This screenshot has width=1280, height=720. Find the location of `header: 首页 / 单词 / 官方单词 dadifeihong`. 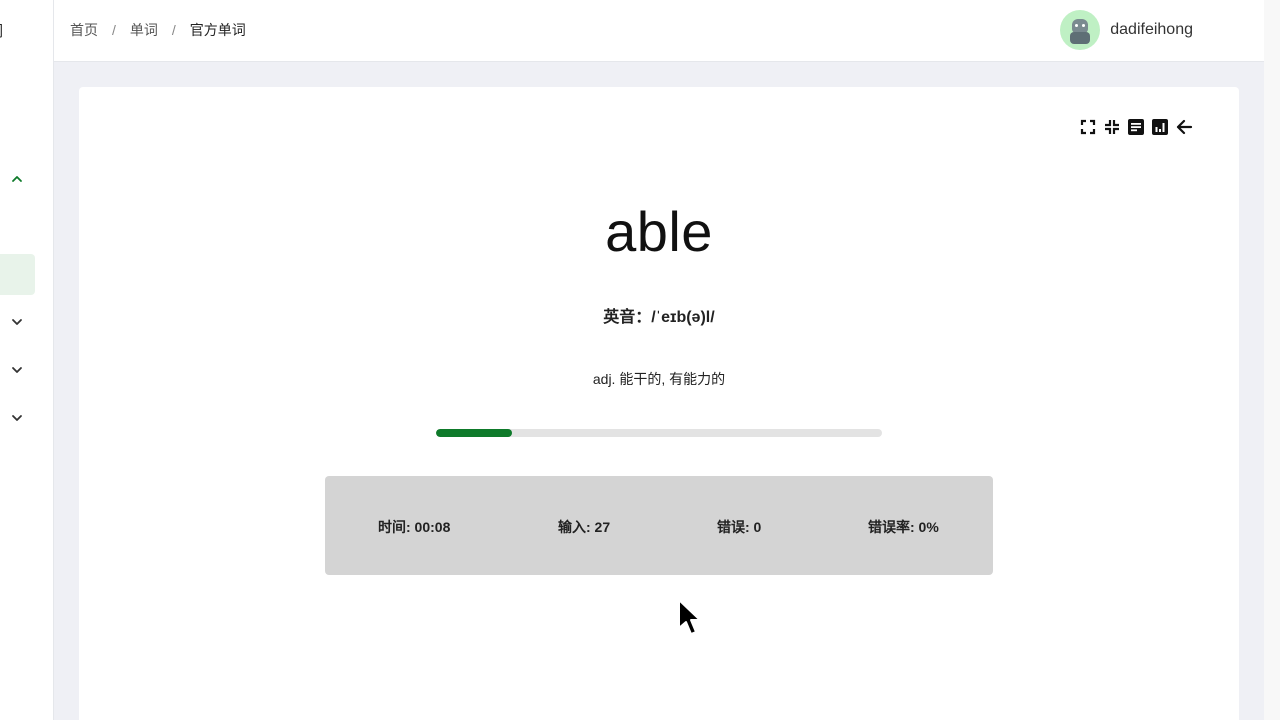

header: 首页 / 单词 / 官方单词 dadifeihong is located at coordinates (659, 31).